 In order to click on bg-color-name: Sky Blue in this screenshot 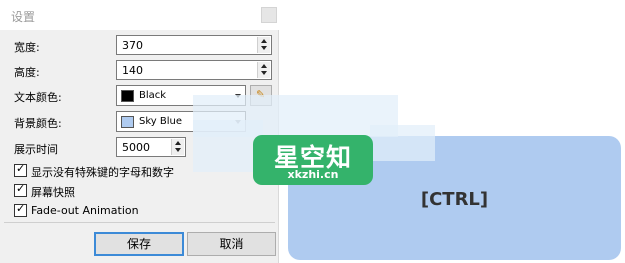, I will do `click(161, 121)`.